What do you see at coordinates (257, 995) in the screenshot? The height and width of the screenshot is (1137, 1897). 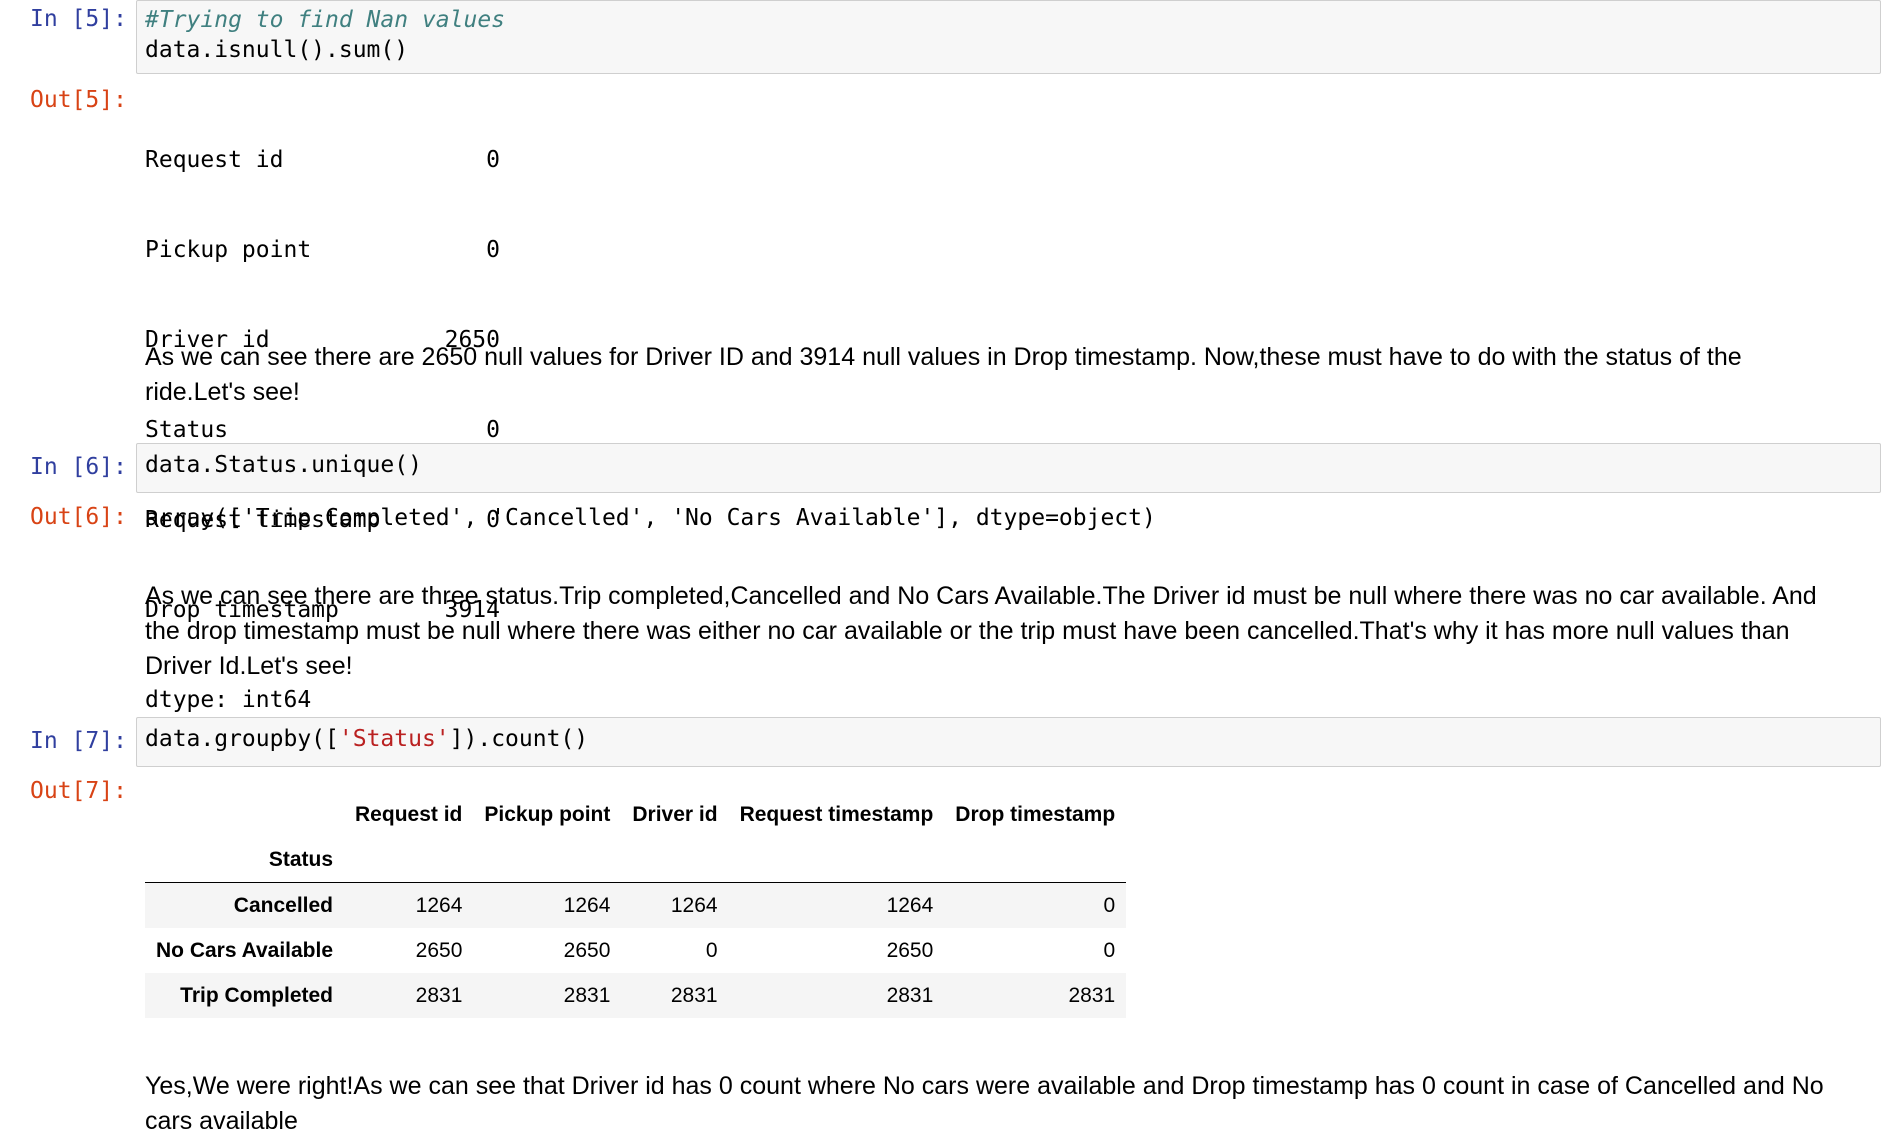 I see `row-index: Trip Completed` at bounding box center [257, 995].